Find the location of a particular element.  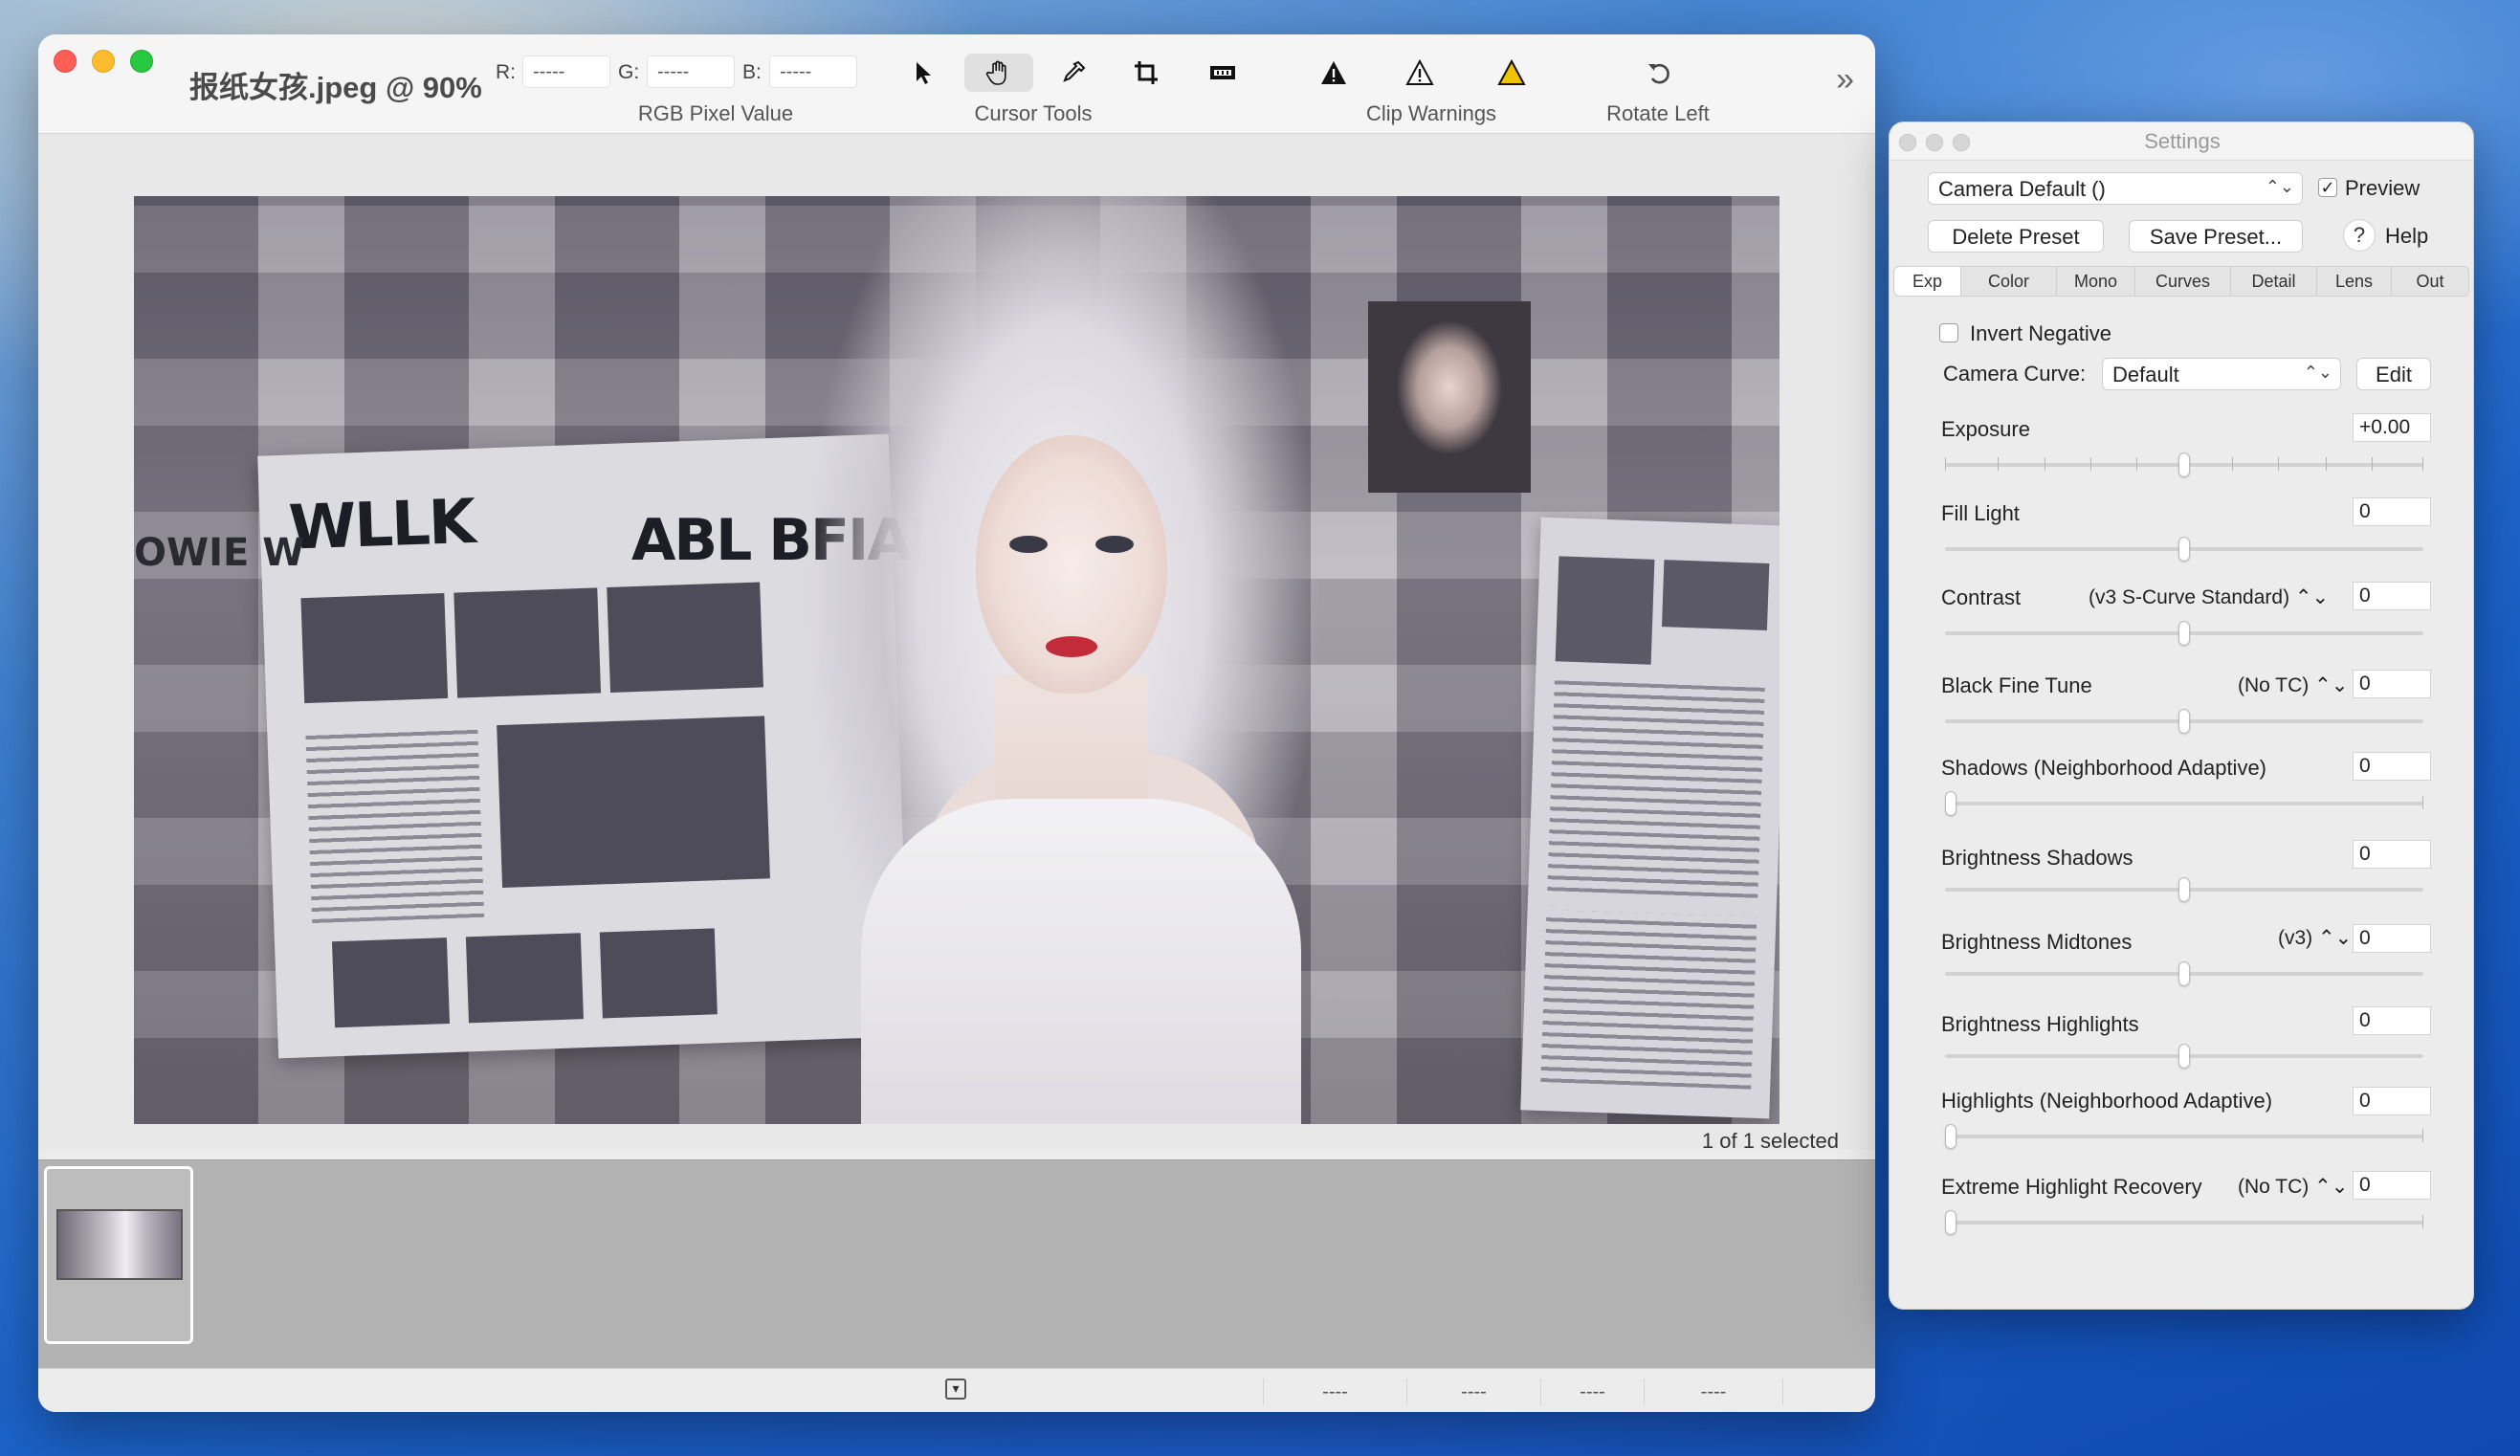

tab-mono: Mono is located at coordinates (2096, 282).